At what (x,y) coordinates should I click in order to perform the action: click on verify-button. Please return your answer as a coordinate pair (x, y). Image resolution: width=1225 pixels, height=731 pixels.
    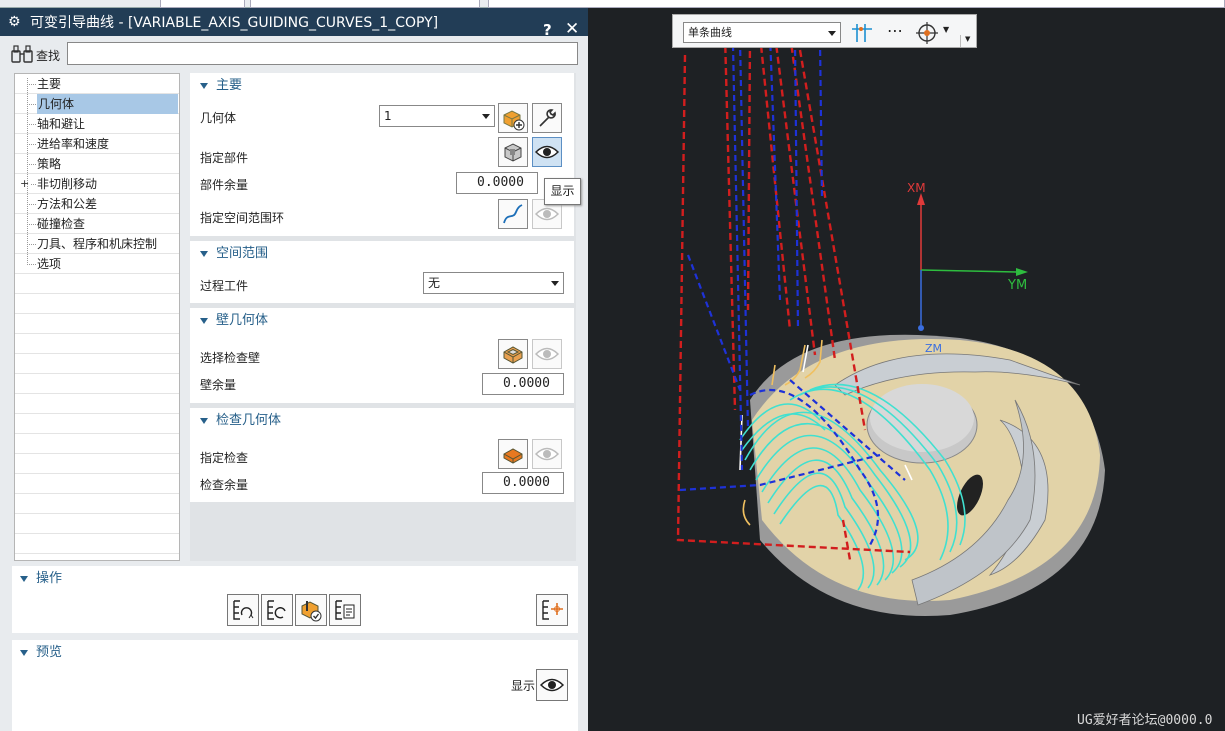
    Looking at the image, I should click on (311, 610).